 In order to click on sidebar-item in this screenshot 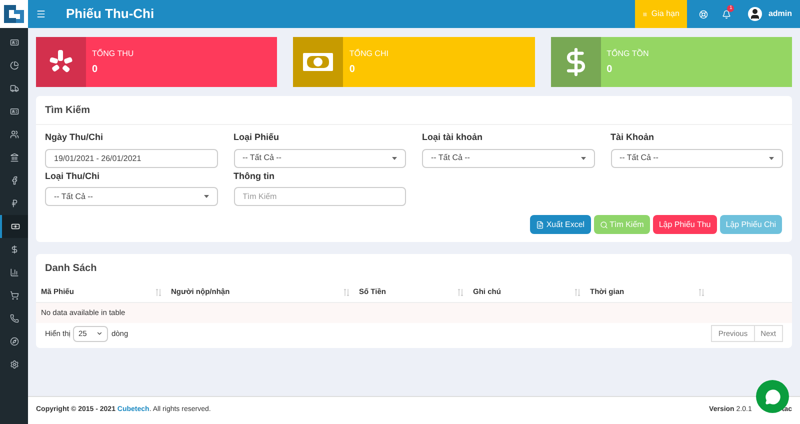, I will do `click(14, 226)`.